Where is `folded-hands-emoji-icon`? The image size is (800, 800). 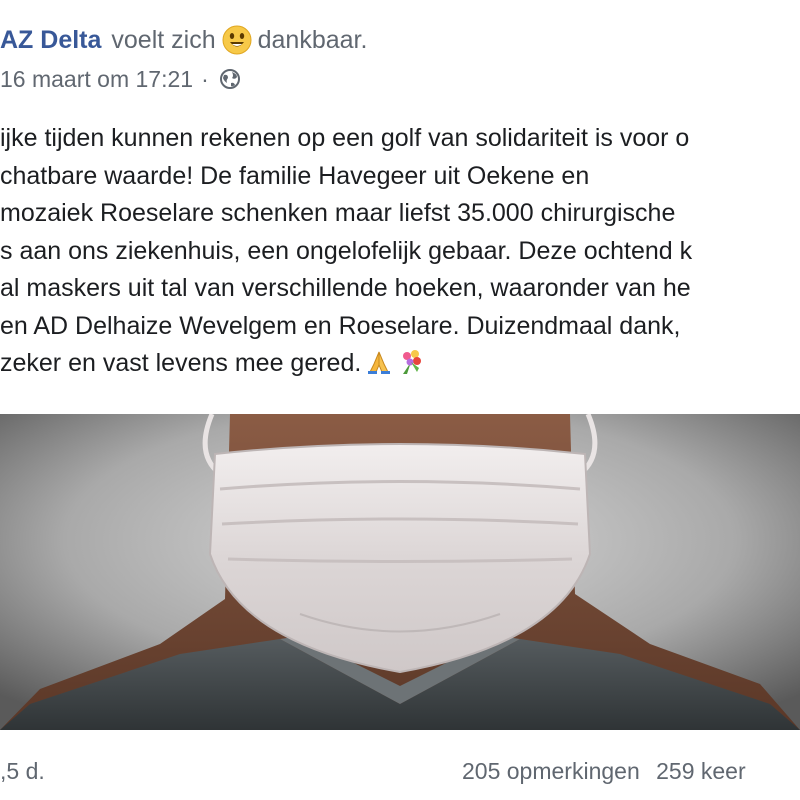
folded-hands-emoji-icon is located at coordinates (379, 362).